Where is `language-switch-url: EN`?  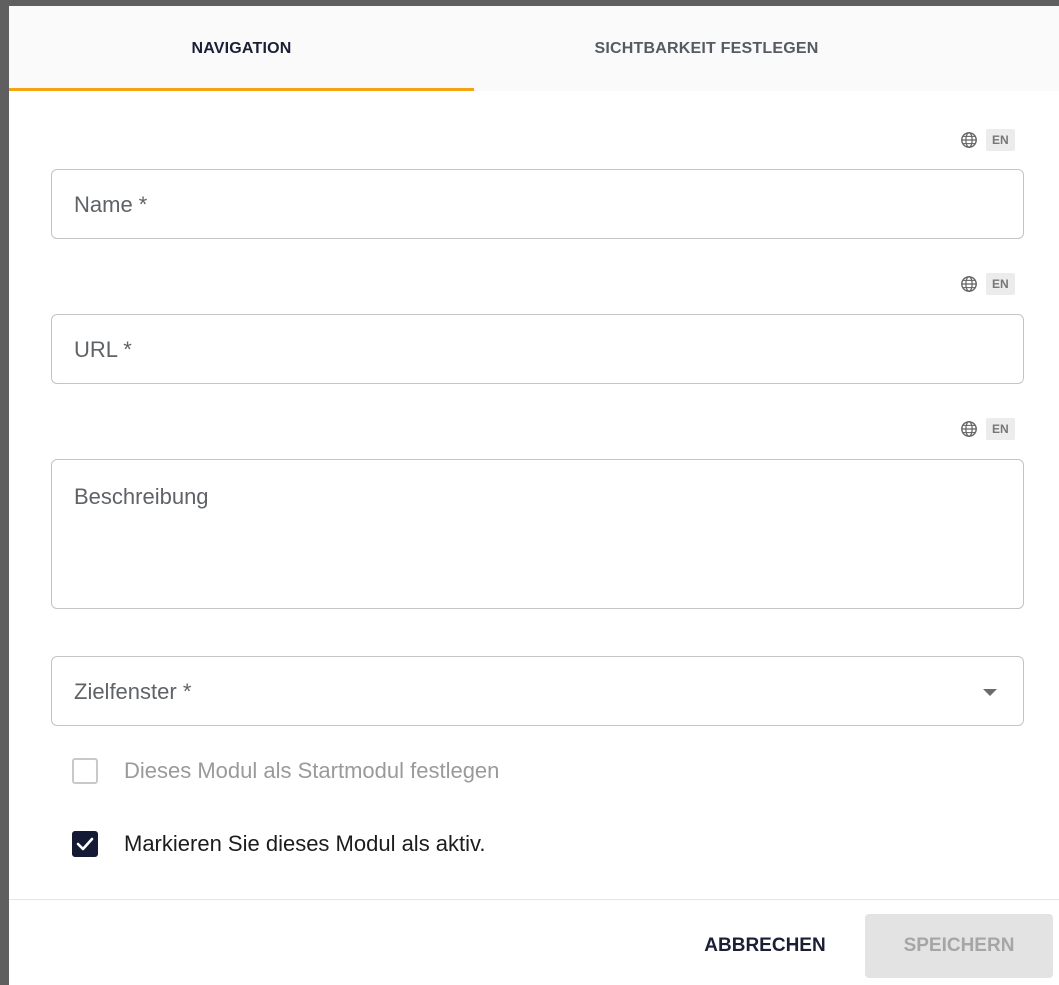 language-switch-url: EN is located at coordinates (987, 284).